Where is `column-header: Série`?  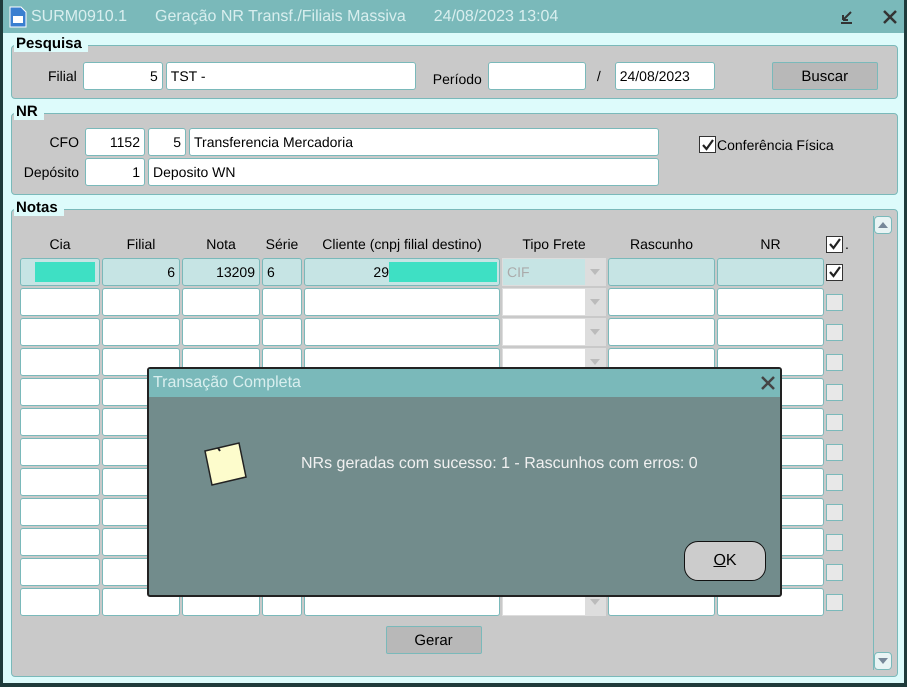 column-header: Série is located at coordinates (282, 244).